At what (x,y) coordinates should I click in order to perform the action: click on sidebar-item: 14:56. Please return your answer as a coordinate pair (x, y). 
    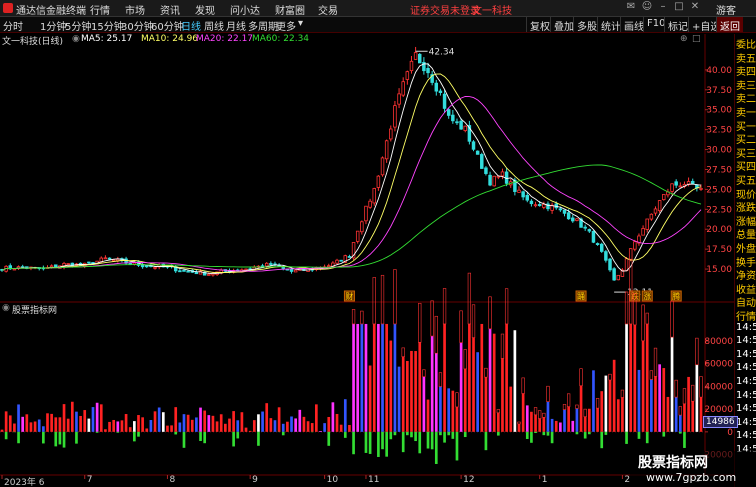
    Looking at the image, I should click on (746, 354).